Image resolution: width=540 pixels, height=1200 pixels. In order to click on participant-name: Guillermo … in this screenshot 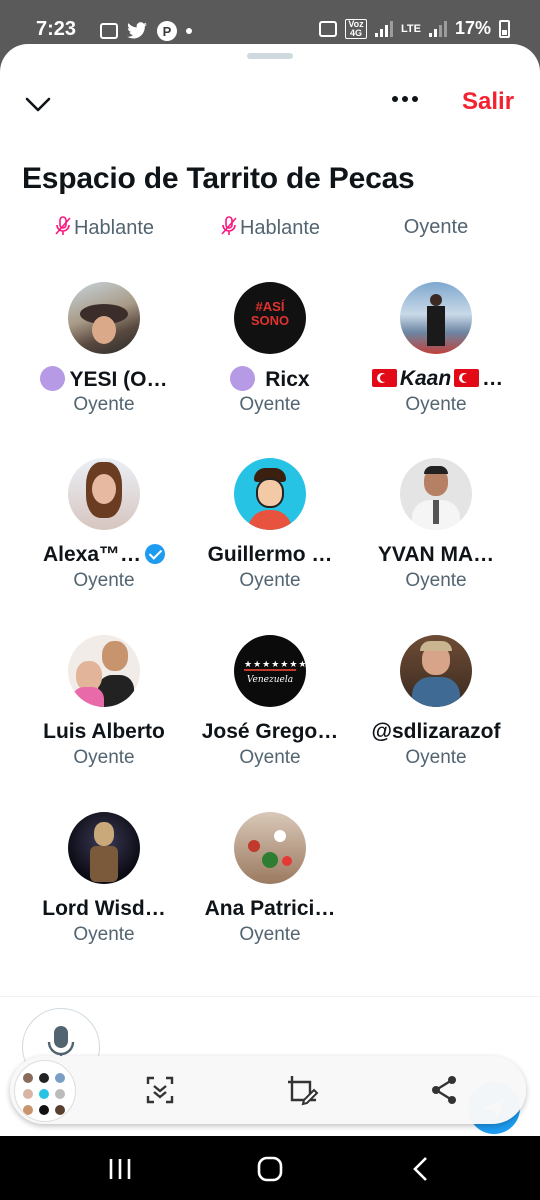, I will do `click(270, 554)`.